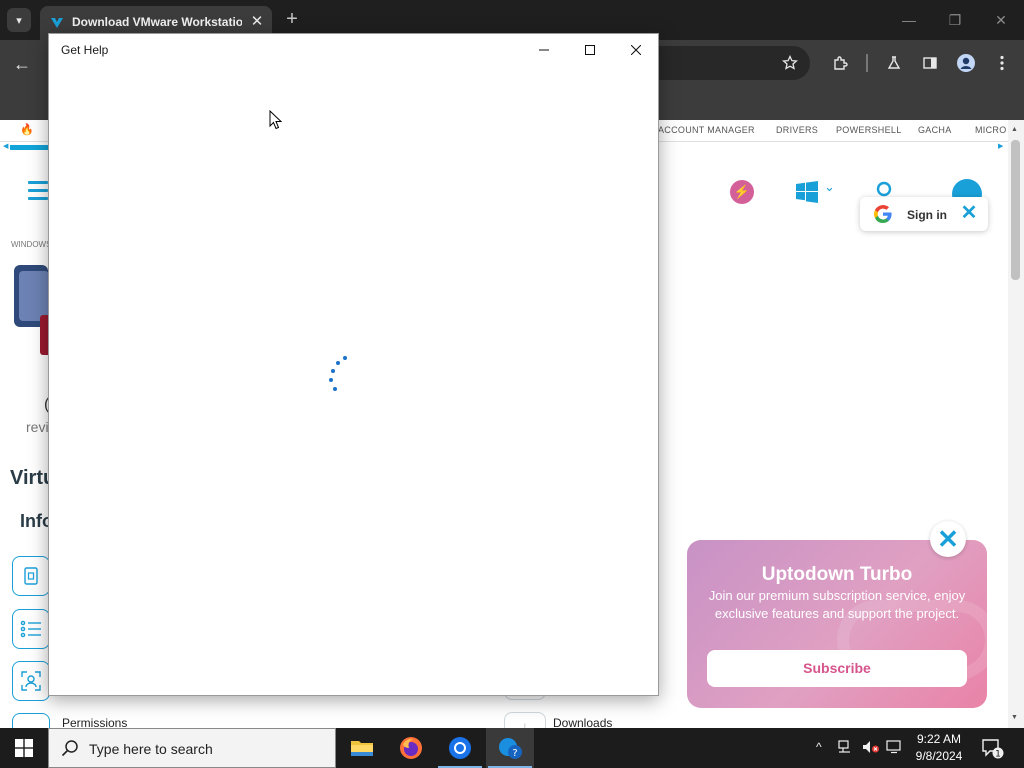 The image size is (1024, 768). I want to click on tab-close-icon: ✕, so click(257, 22).